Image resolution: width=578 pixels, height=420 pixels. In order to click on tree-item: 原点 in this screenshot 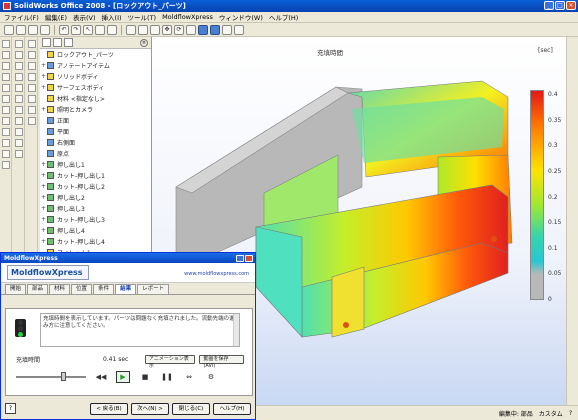, I will do `click(95, 153)`.